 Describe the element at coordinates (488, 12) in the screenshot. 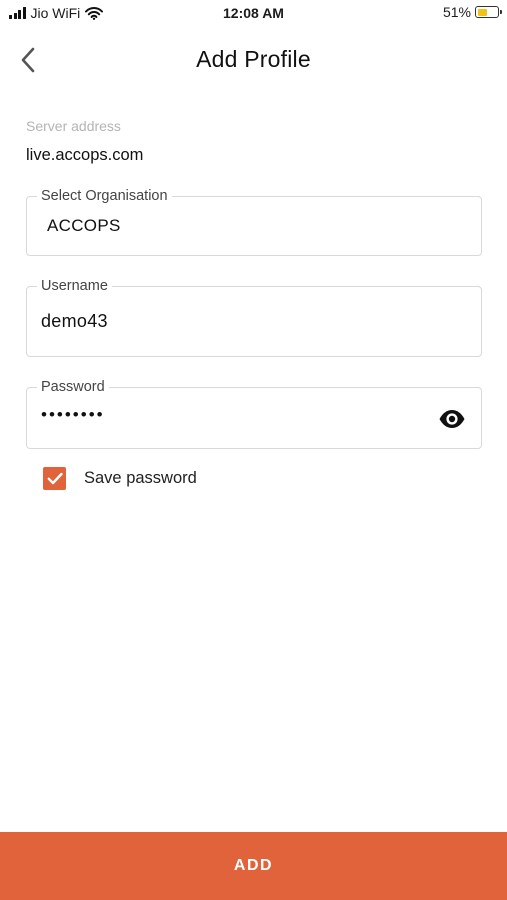

I see `battery-icon` at that location.